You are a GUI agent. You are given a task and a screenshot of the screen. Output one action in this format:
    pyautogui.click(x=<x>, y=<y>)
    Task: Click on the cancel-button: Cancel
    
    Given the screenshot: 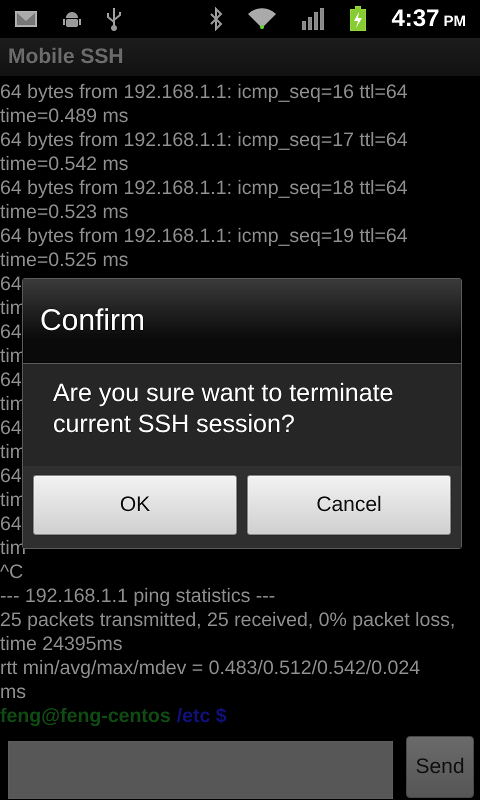 What is the action you would take?
    pyautogui.click(x=349, y=505)
    